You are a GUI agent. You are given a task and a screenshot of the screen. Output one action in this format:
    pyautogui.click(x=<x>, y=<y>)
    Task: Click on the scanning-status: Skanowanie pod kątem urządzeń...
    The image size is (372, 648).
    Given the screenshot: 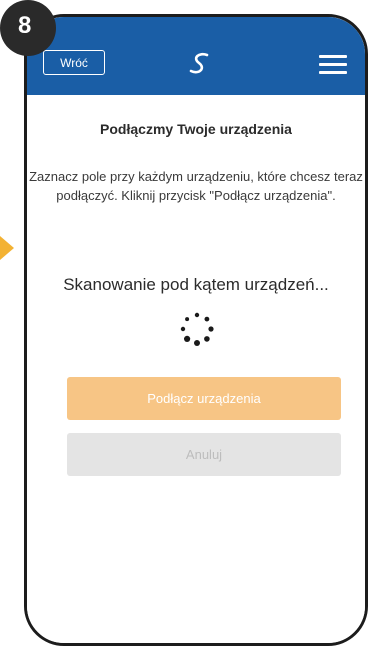 What is the action you would take?
    pyautogui.click(x=196, y=284)
    